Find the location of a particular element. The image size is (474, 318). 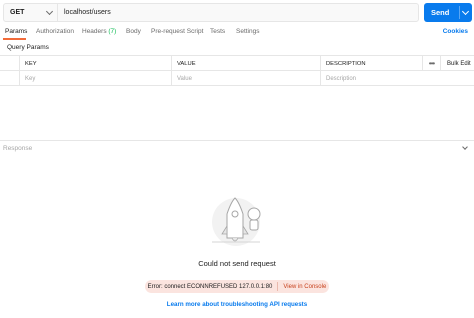

params-header-row: KEY VALUE DESCRIPTION ••• Bulk Edit is located at coordinates (237, 63).